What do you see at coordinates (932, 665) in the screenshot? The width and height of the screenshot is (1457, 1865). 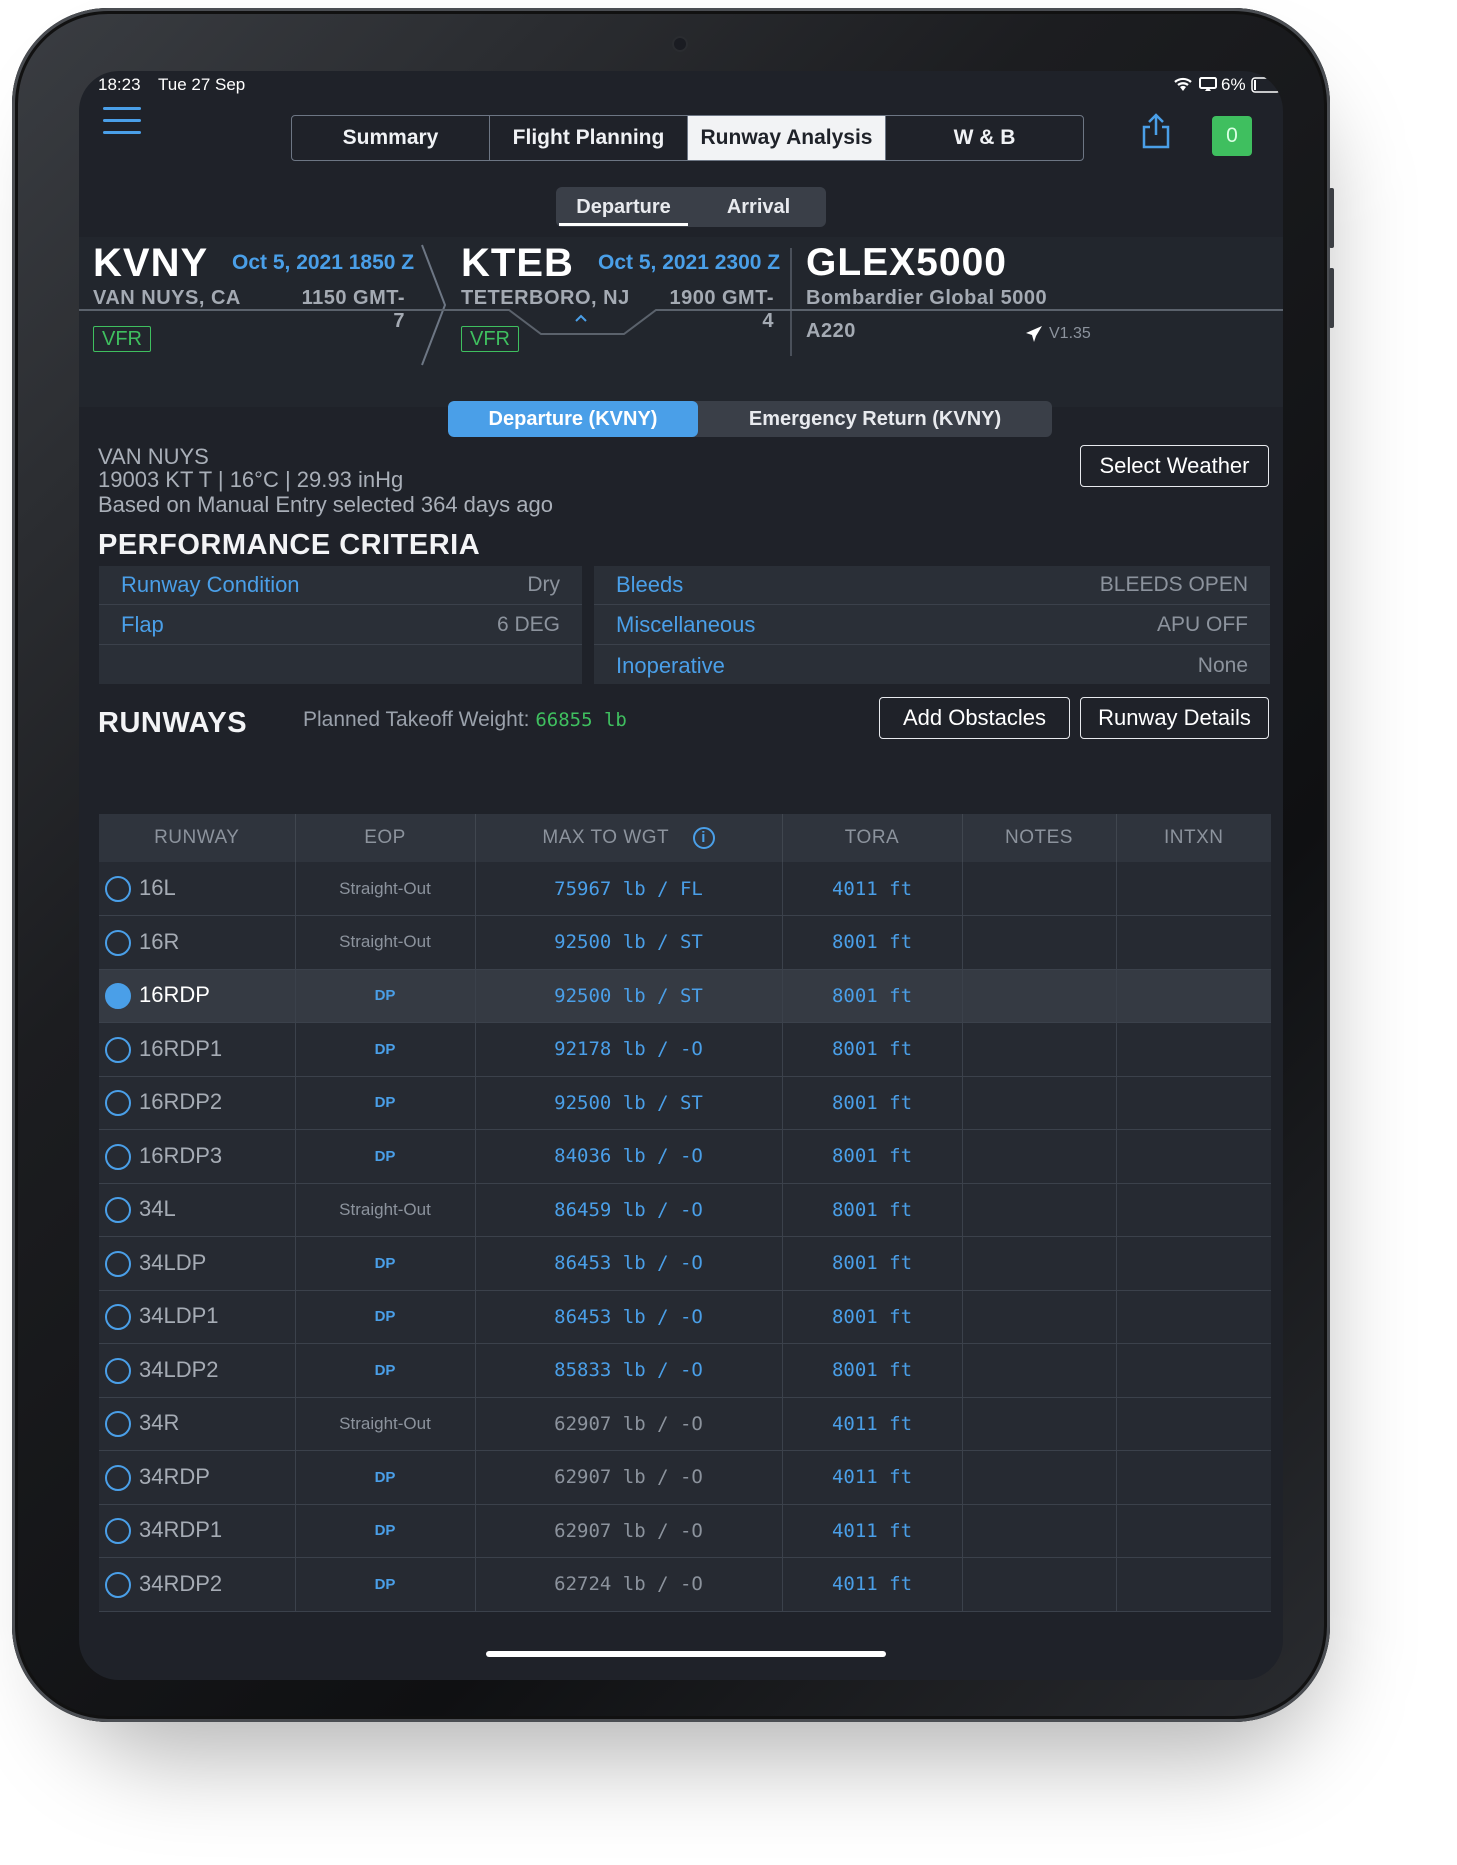 I see `inoperative-row: Inoperative None` at bounding box center [932, 665].